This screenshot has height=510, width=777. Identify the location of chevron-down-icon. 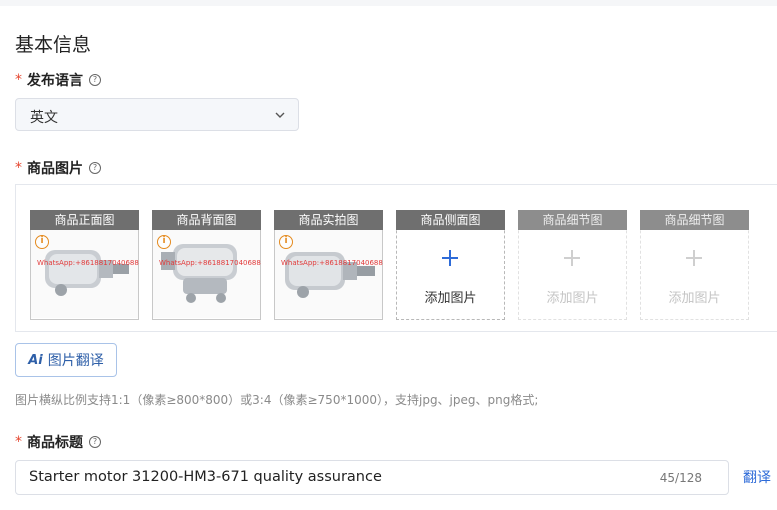
(280, 115).